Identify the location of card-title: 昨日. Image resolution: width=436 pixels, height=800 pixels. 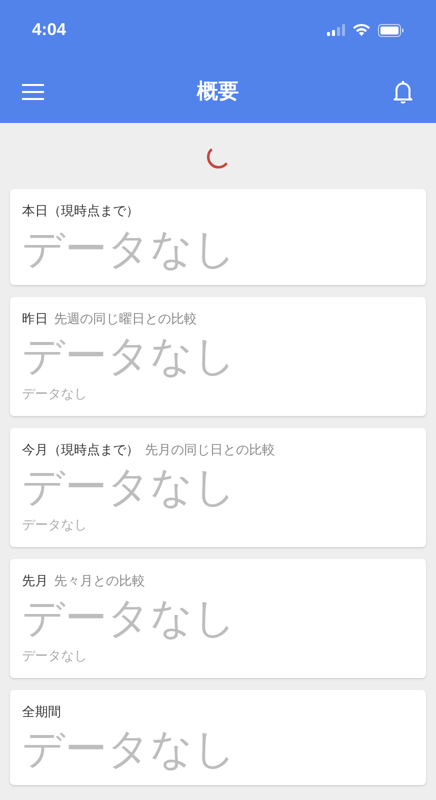
(35, 319).